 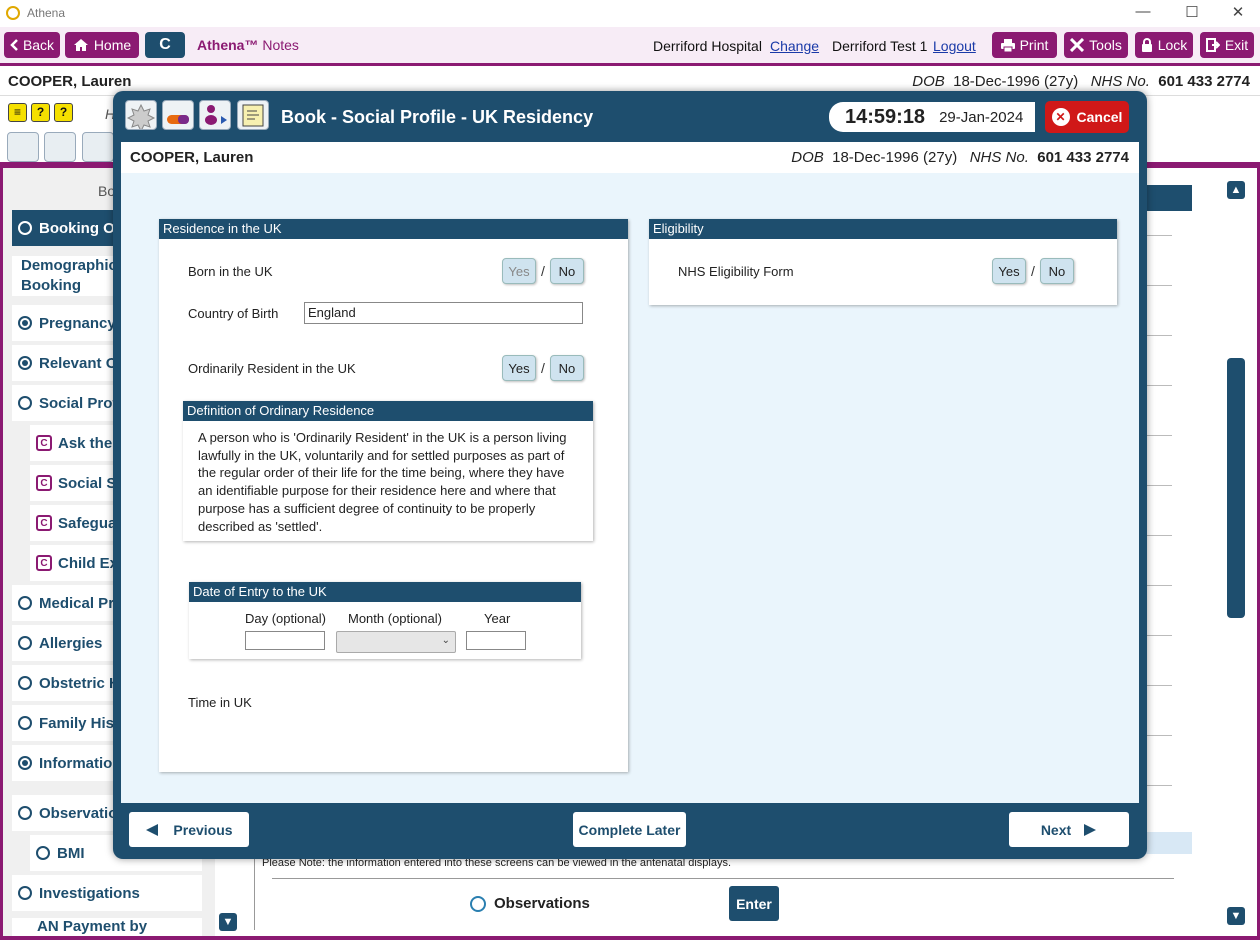 What do you see at coordinates (443, 313) in the screenshot?
I see `country-of-birth-input: England` at bounding box center [443, 313].